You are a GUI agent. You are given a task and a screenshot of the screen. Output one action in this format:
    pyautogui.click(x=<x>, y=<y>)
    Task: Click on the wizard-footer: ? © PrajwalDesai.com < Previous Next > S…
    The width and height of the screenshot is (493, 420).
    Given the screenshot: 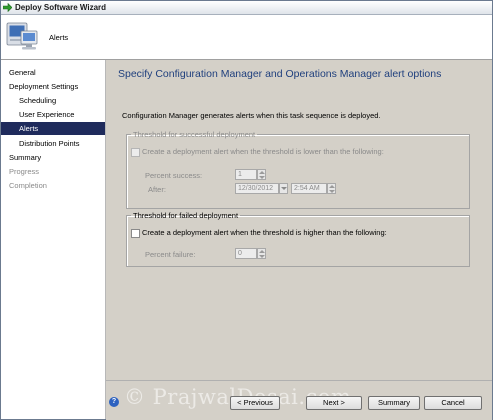 What is the action you would take?
    pyautogui.click(x=299, y=400)
    